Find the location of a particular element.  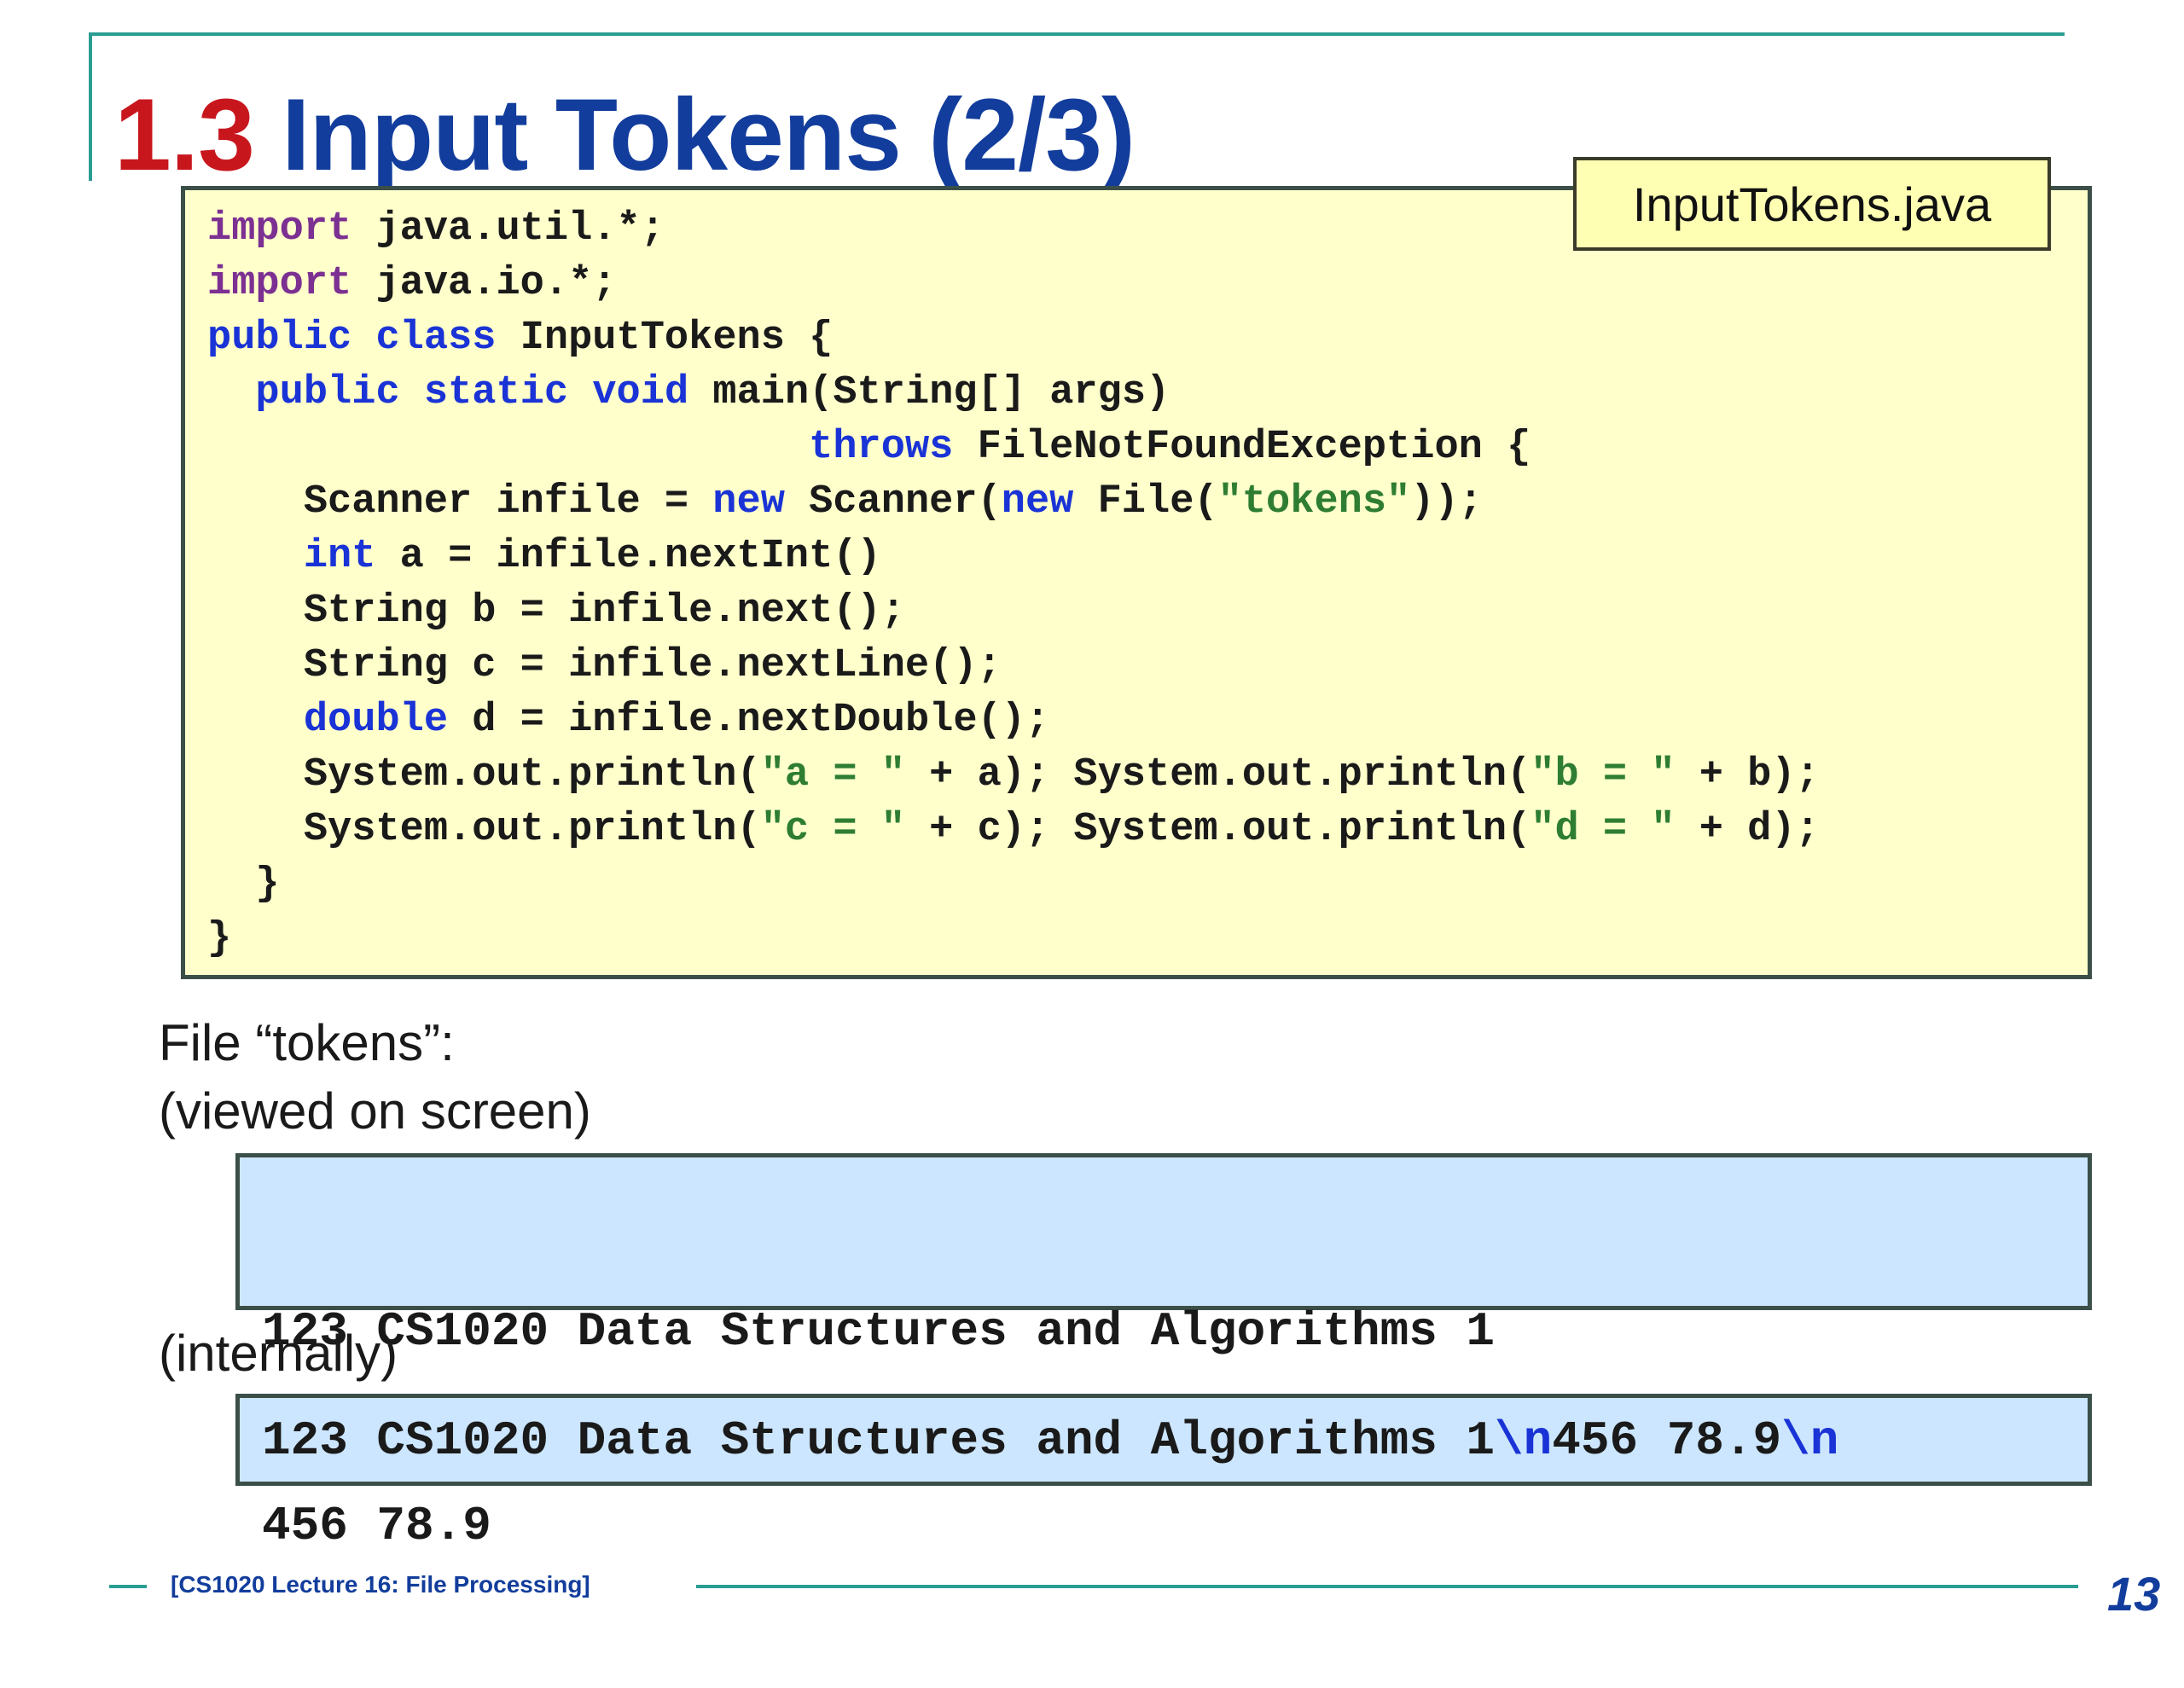

string-literal: "b = " is located at coordinates (1603, 775).